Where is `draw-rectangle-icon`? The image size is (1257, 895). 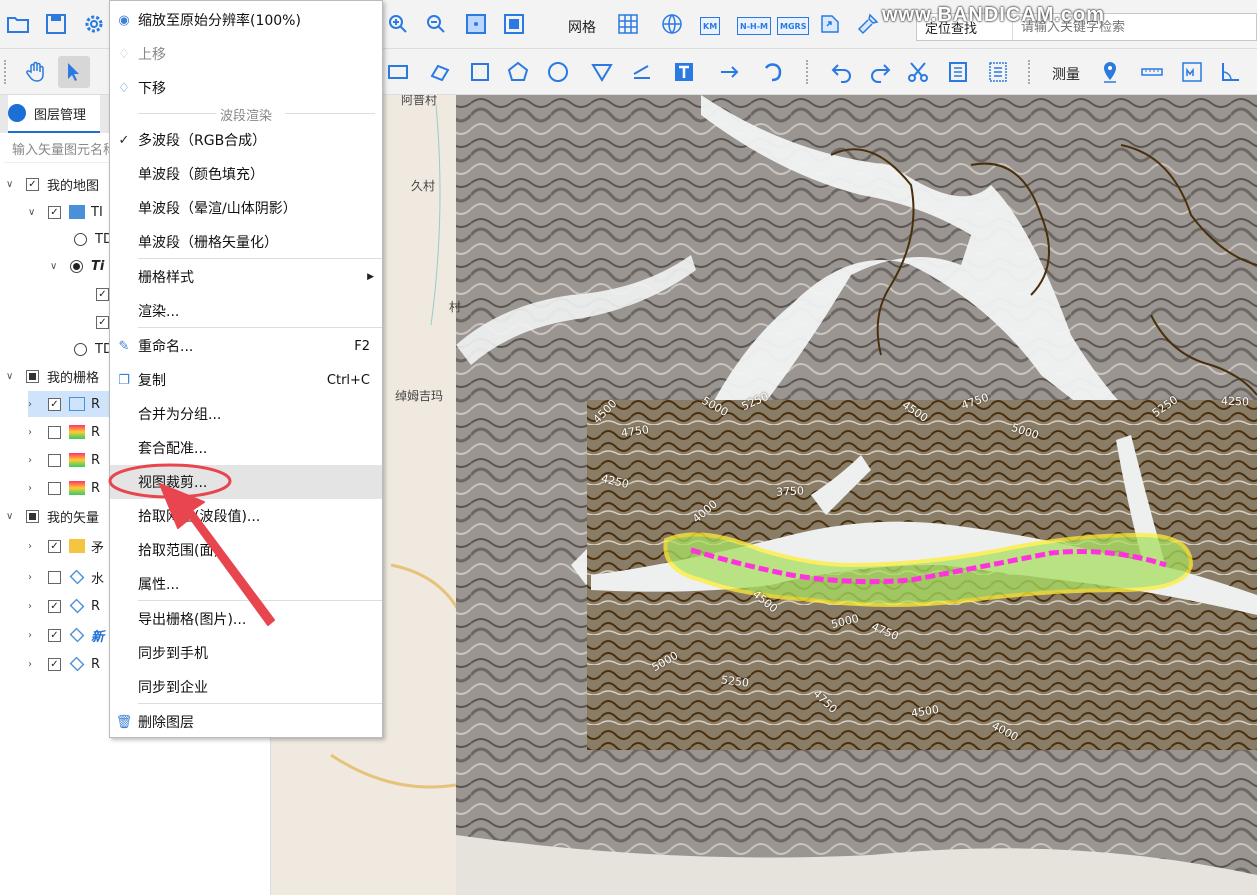
draw-rectangle-icon is located at coordinates (398, 72).